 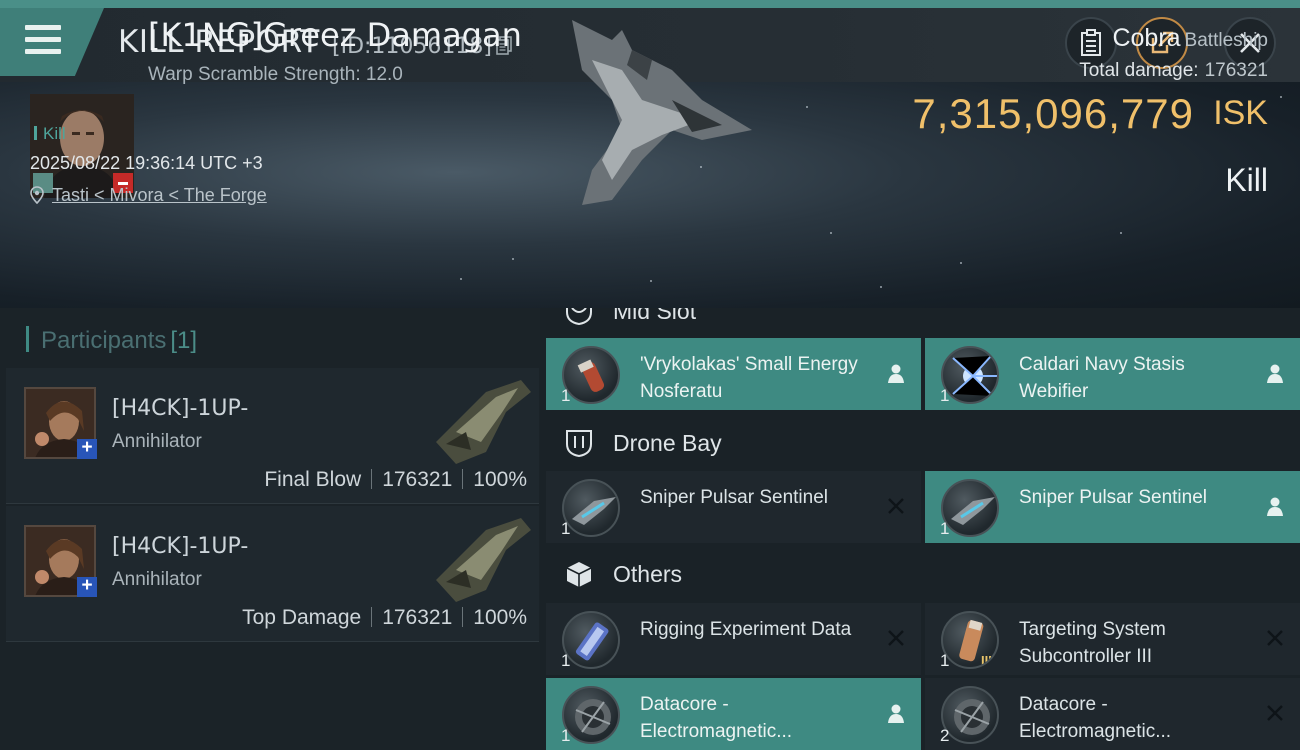 I want to click on fitting-item: 1 Caldari Navy Stasis Webifier, so click(x=1112, y=374).